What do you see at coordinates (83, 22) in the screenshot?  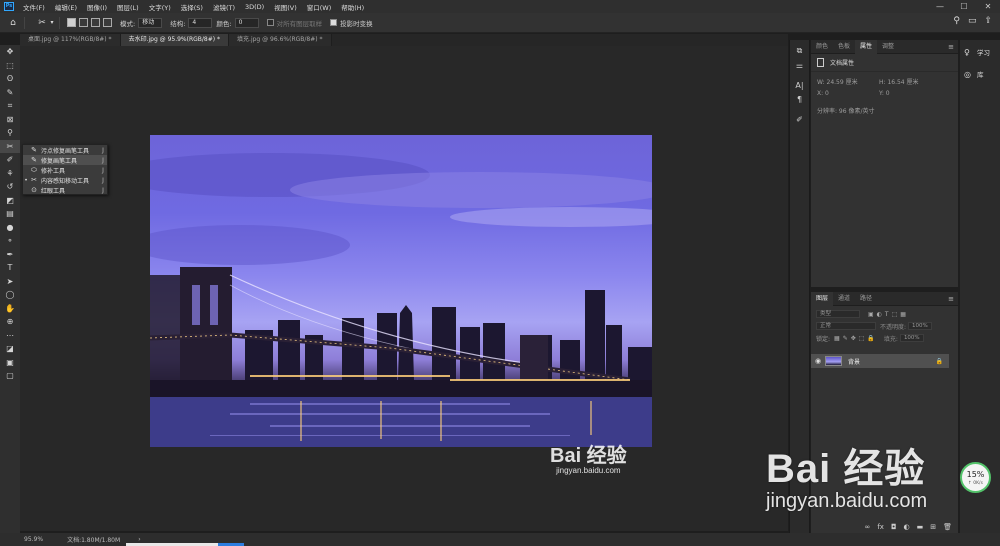 I see `add-selection-button` at bounding box center [83, 22].